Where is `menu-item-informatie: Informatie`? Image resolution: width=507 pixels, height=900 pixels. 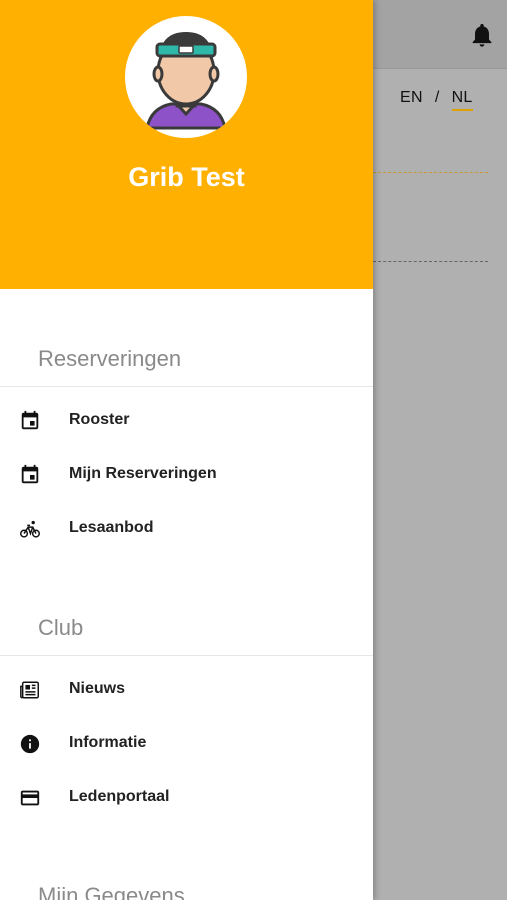 menu-item-informatie: Informatie is located at coordinates (186, 744).